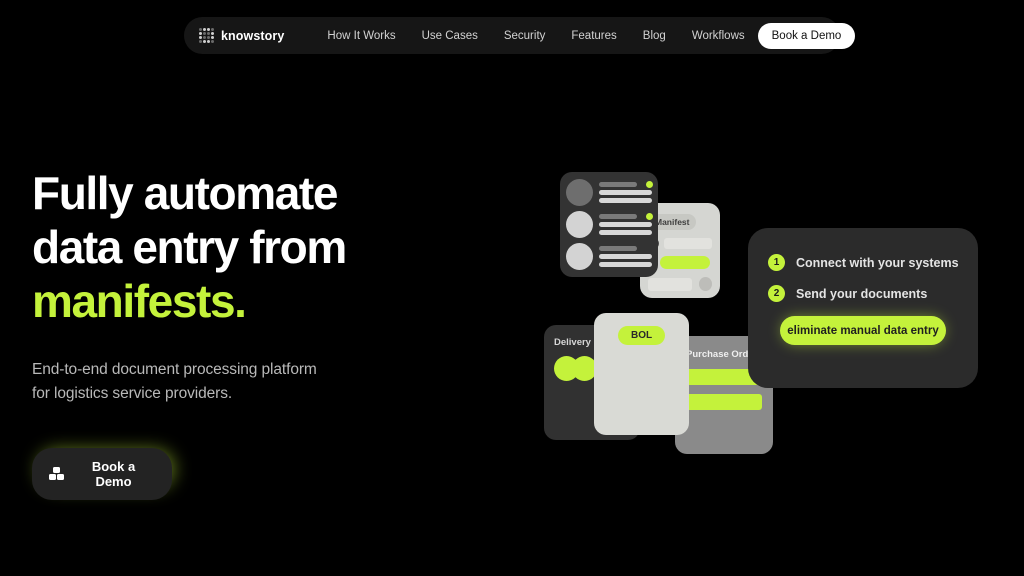  Describe the element at coordinates (361, 36) in the screenshot. I see `nav-link-how-it-works: How It Works` at that location.